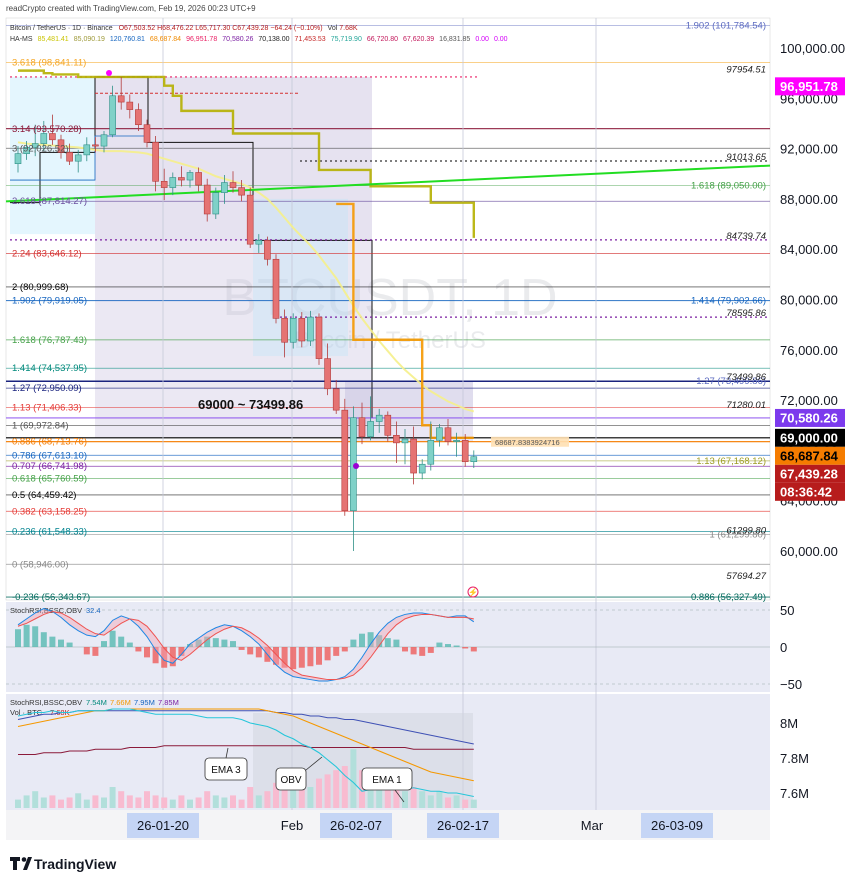  Describe the element at coordinates (809, 149) in the screenshot. I see `price-axis-tick: 92,000.00` at that location.